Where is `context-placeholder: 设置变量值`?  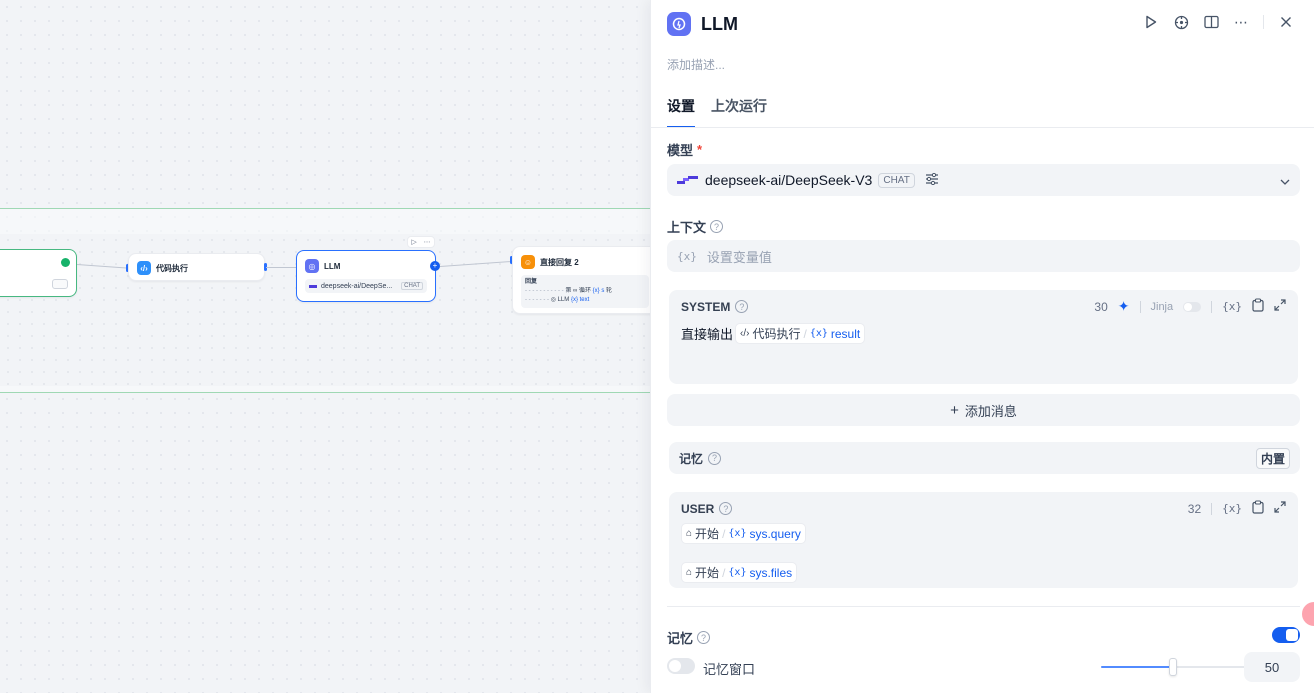
context-placeholder: 设置变量值 is located at coordinates (739, 257).